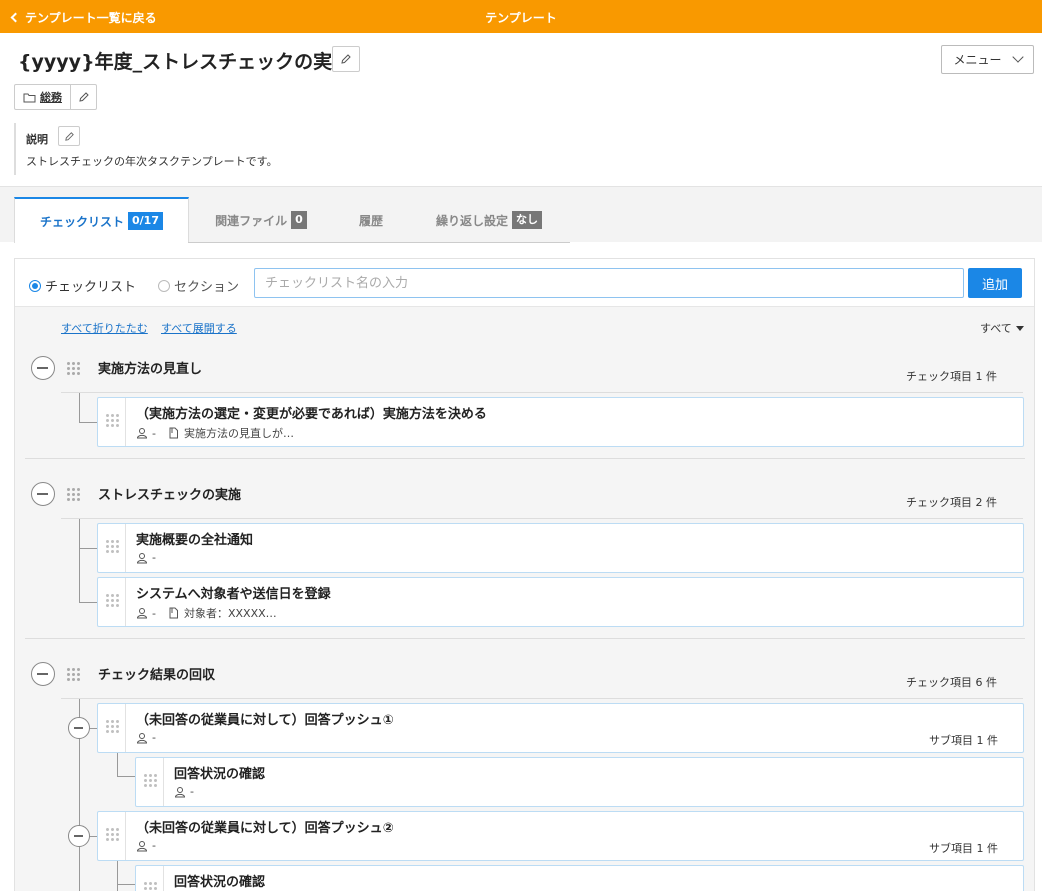  What do you see at coordinates (995, 283) in the screenshot?
I see `add-button: 追加` at bounding box center [995, 283].